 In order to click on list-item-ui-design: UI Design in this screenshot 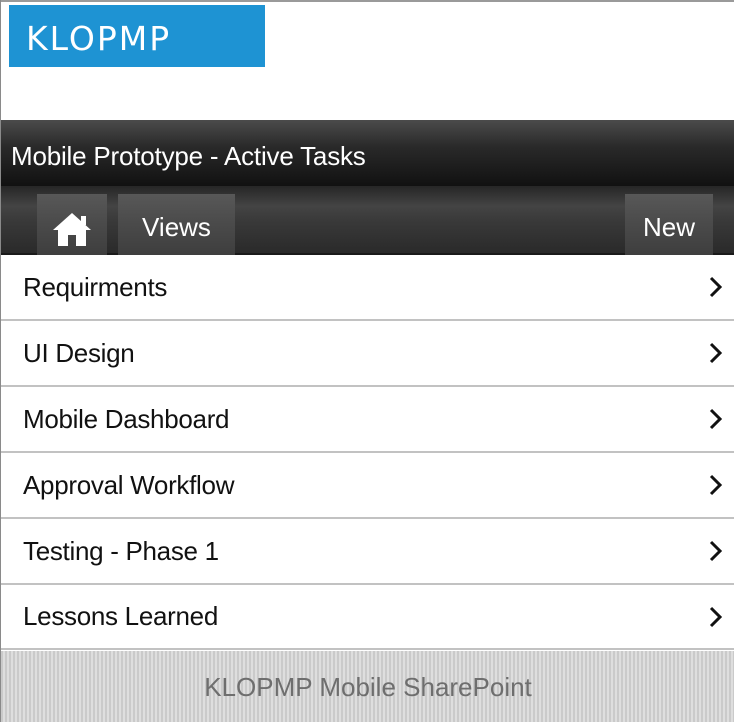, I will do `click(367, 354)`.